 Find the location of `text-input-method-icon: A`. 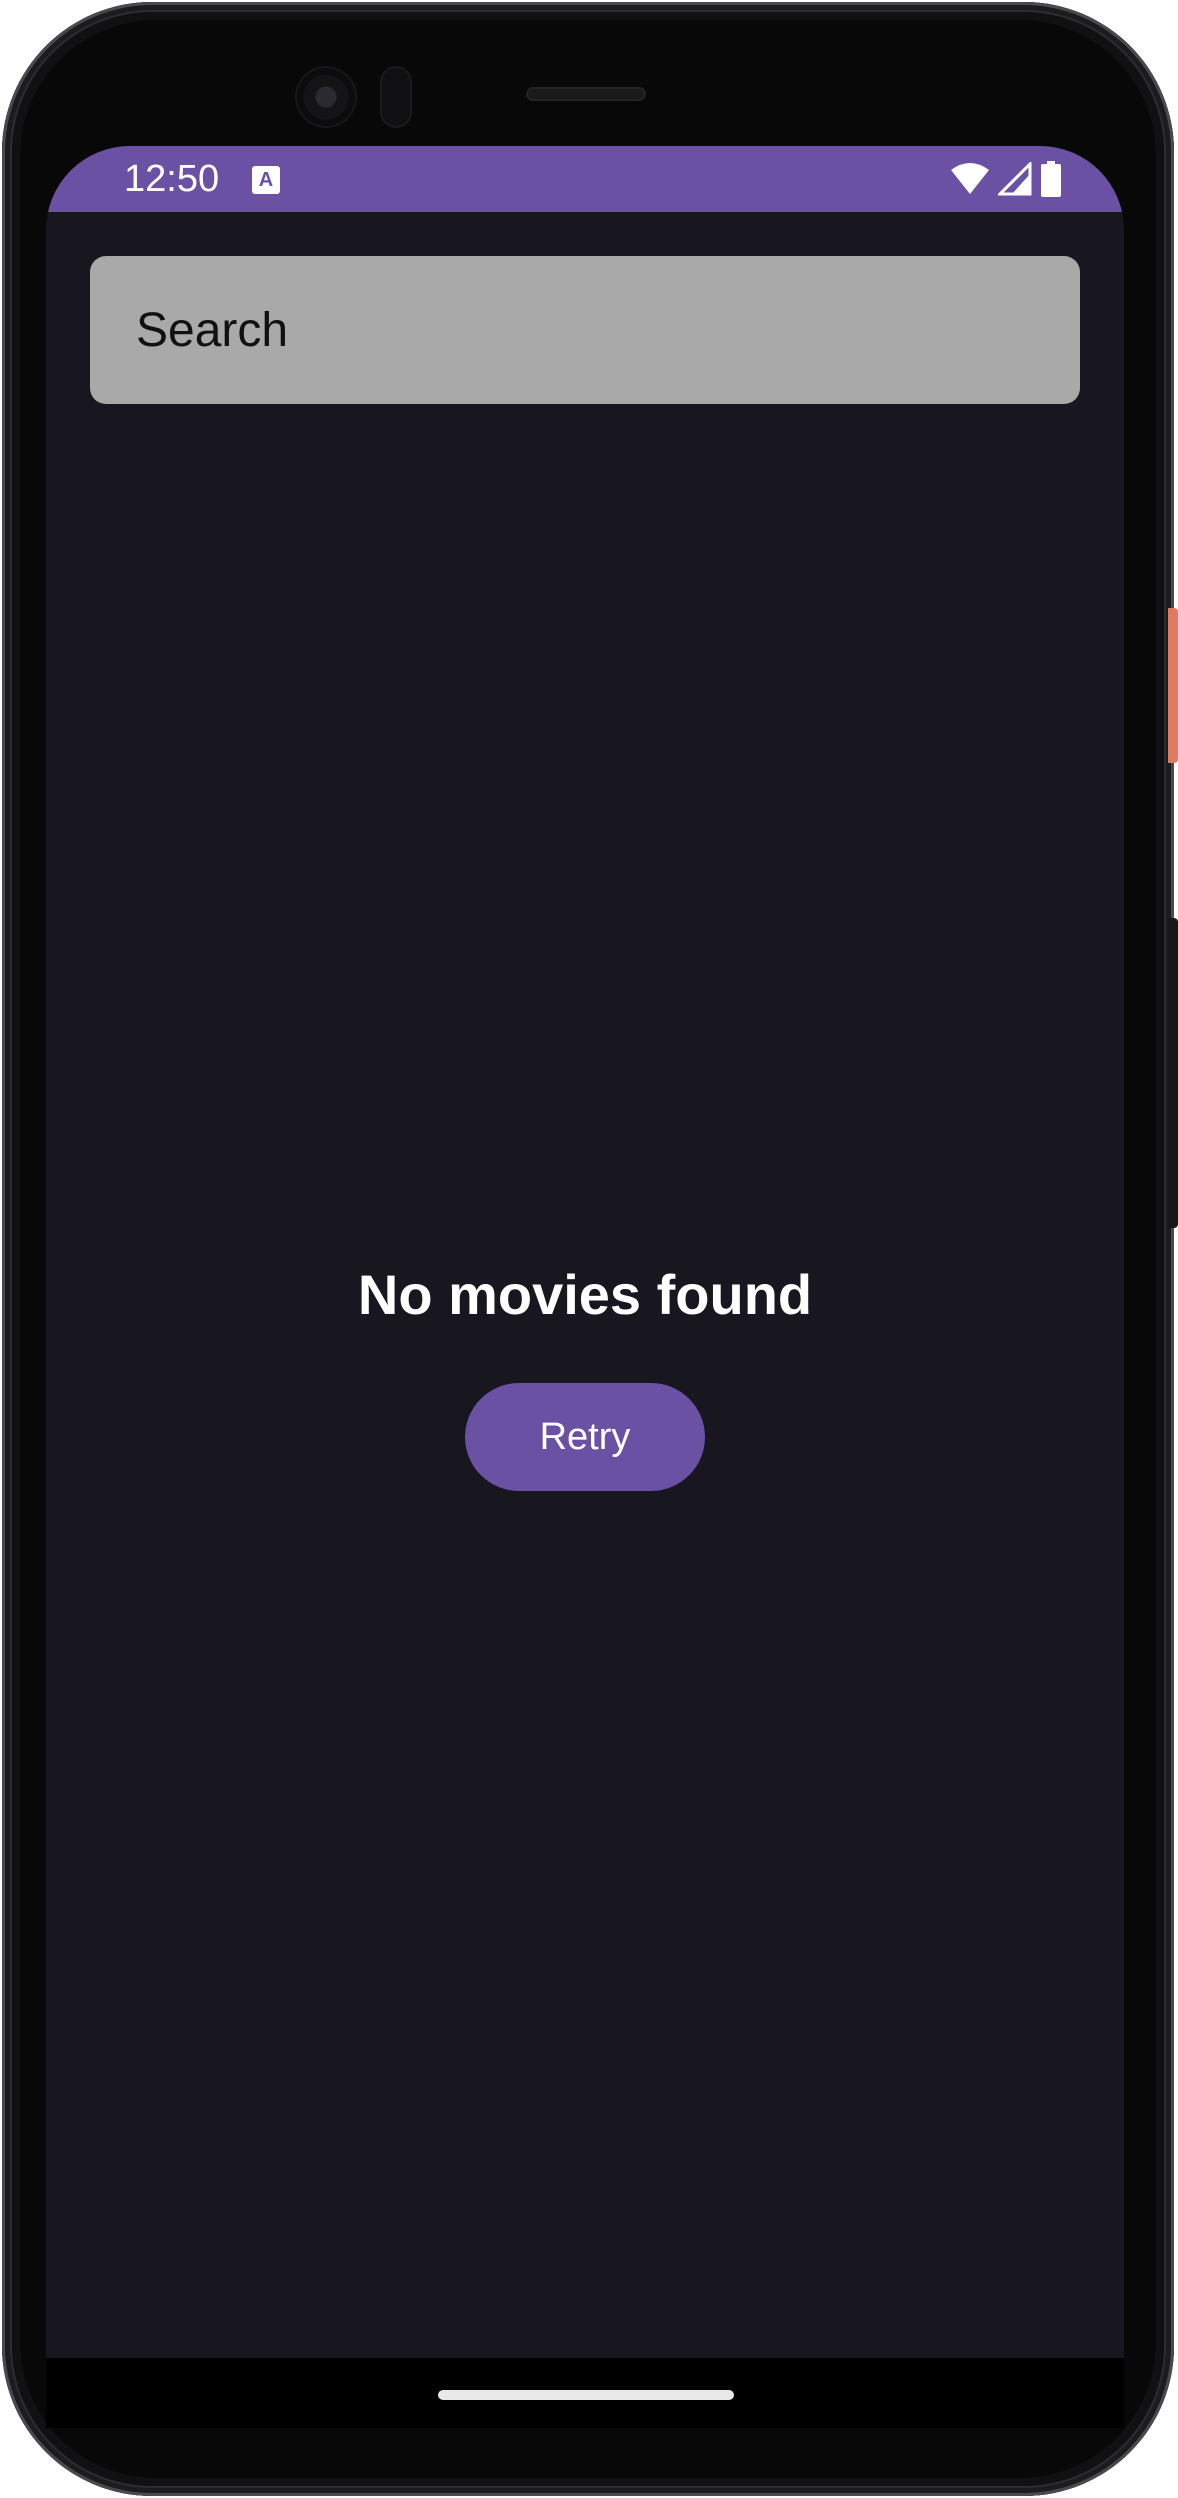

text-input-method-icon: A is located at coordinates (266, 180).